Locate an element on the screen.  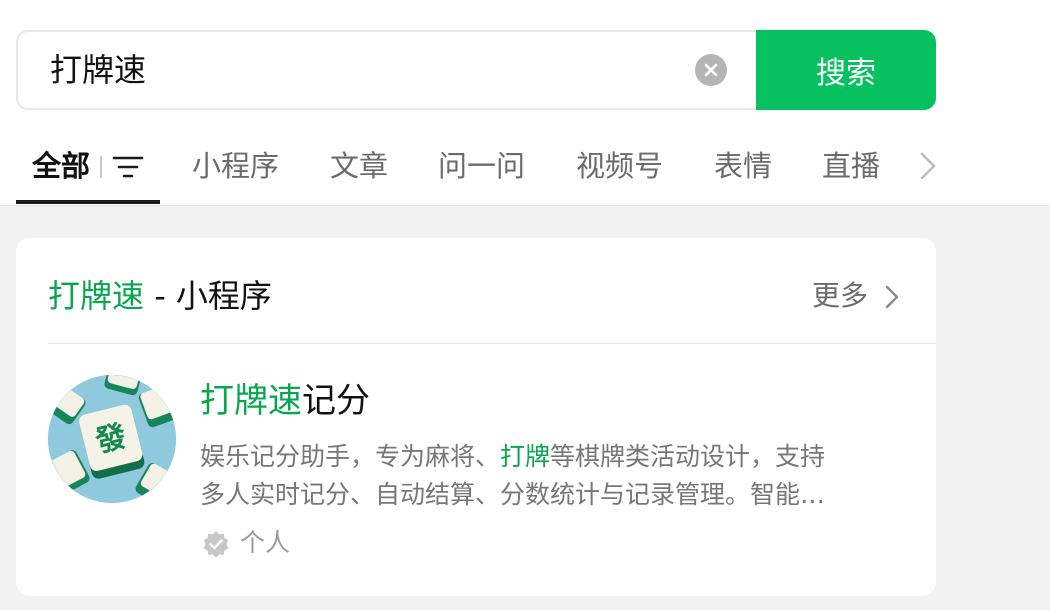
tab-stickers: 表情 is located at coordinates (743, 166).